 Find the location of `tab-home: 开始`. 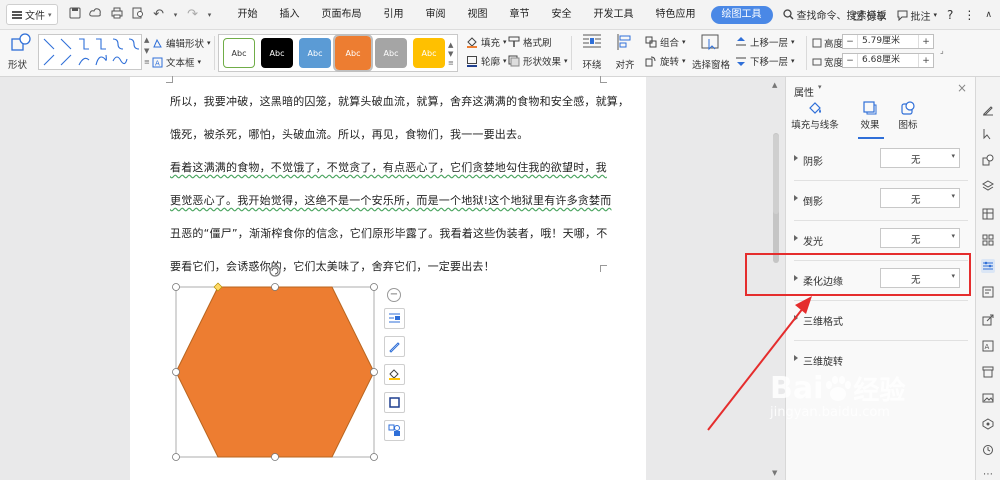

tab-home: 开始 is located at coordinates (248, 15).